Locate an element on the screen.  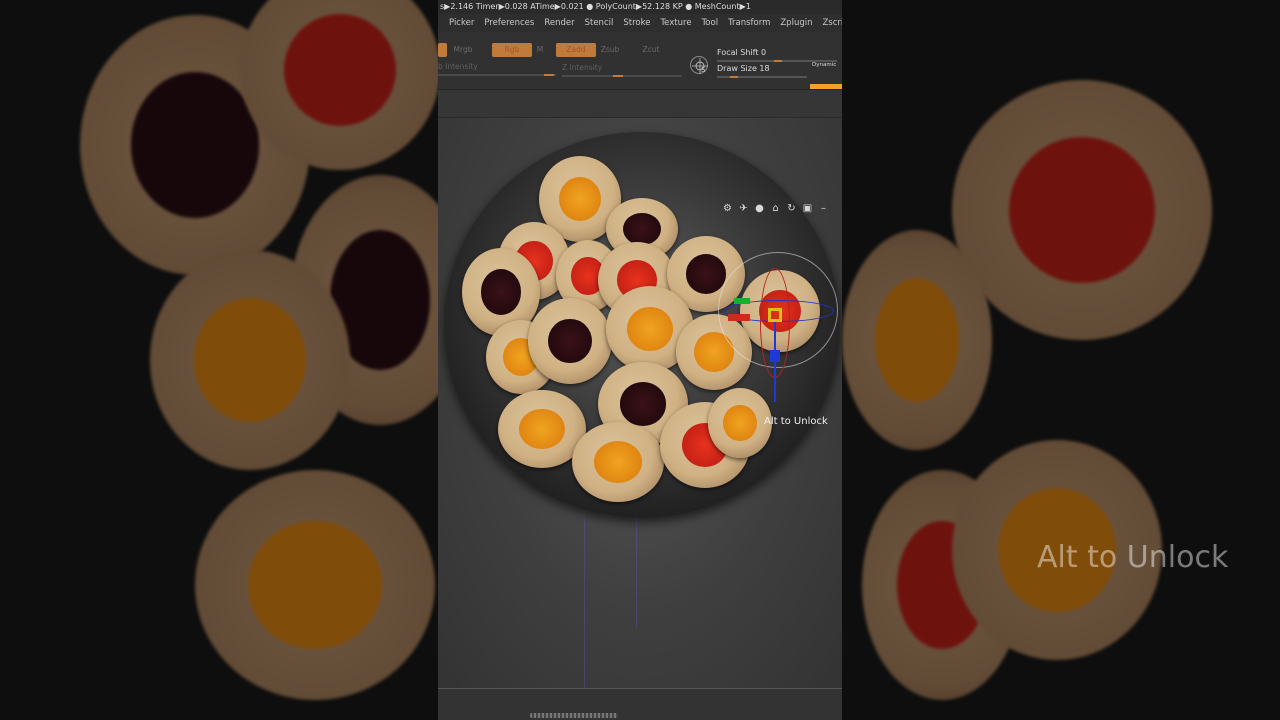
gyro-glyph is located at coordinates (700, 66).